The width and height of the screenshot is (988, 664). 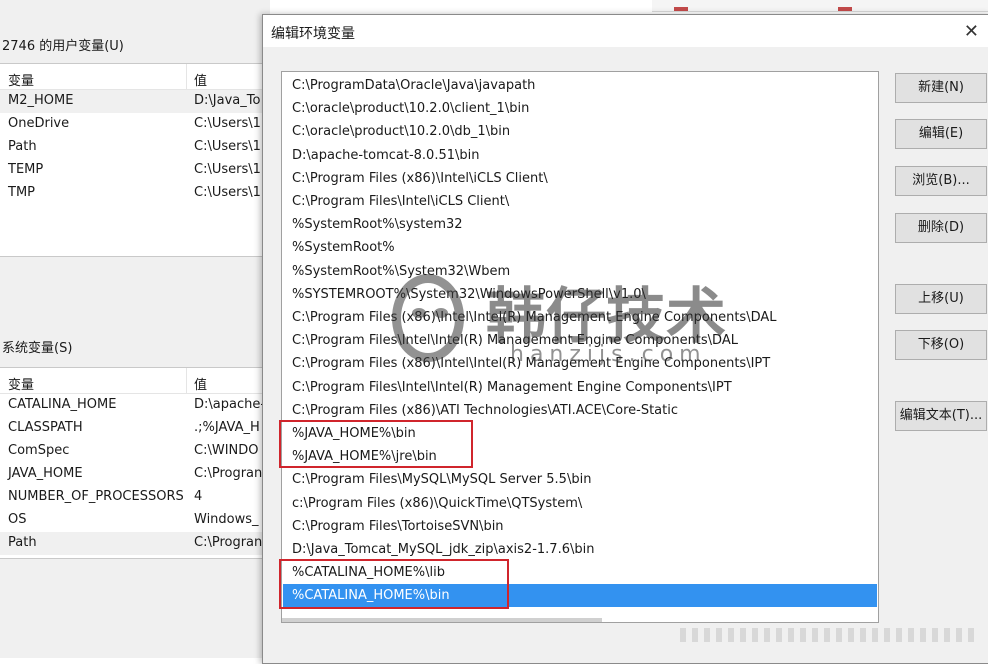 I want to click on variable-value: D:\apache-, so click(x=230, y=404).